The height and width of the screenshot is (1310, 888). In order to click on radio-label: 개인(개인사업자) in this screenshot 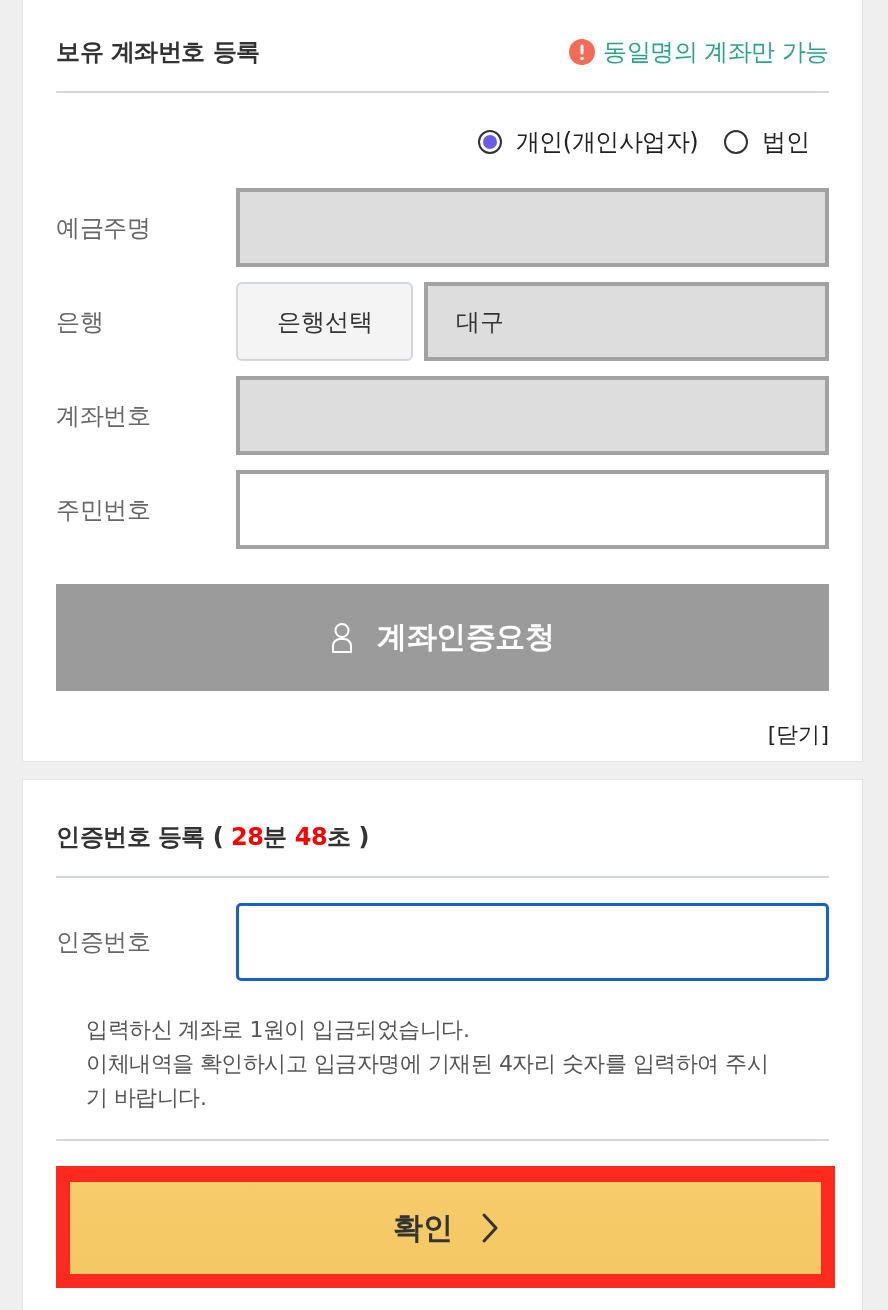, I will do `click(606, 142)`.